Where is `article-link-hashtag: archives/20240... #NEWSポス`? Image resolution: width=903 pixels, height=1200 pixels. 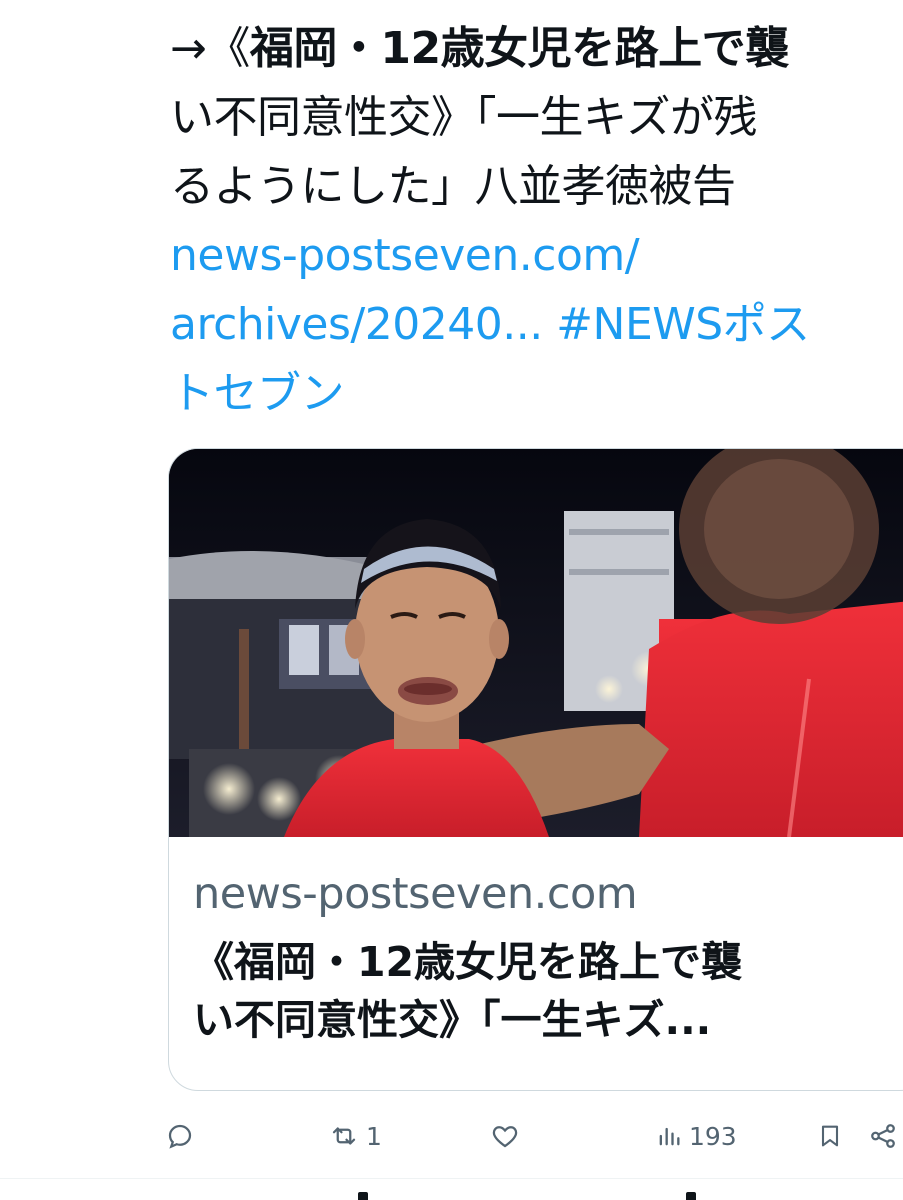 article-link-hashtag: archives/20240... #NEWSポス is located at coordinates (536, 324).